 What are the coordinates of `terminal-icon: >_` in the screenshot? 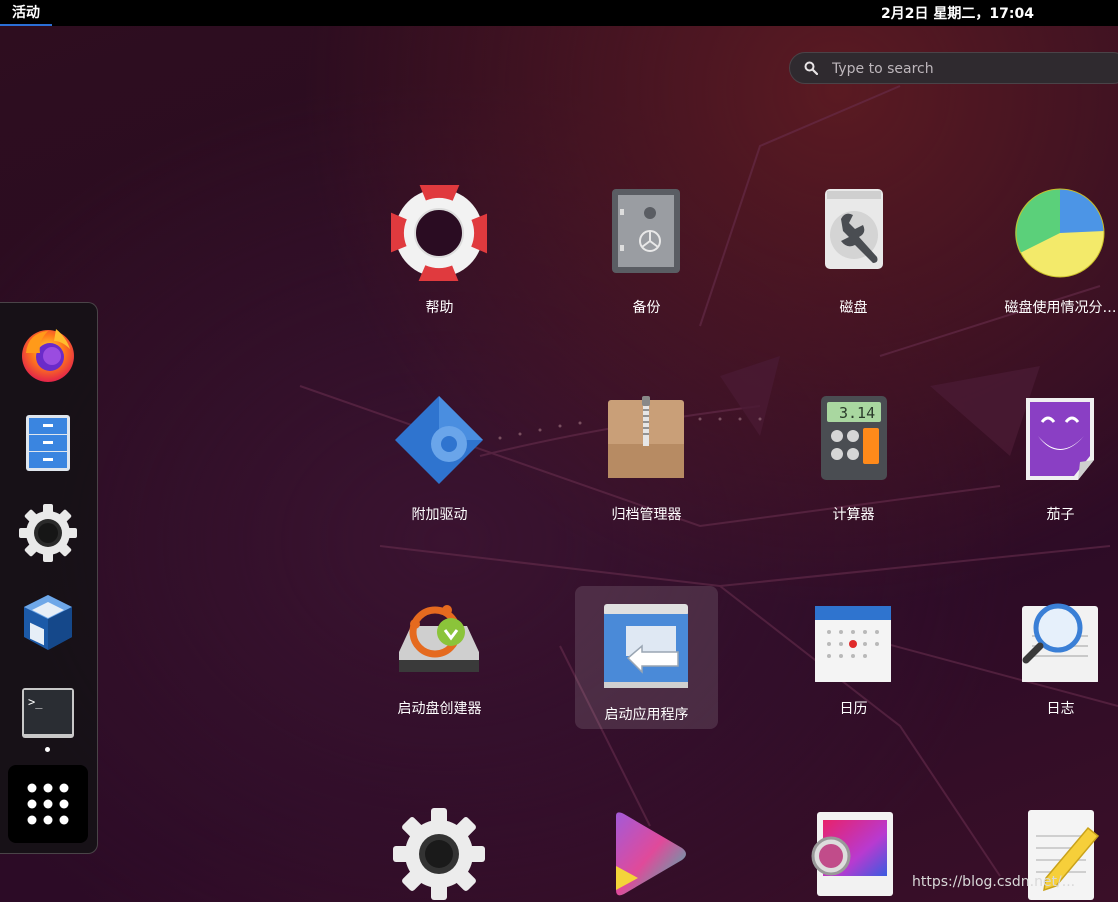 It's located at (48, 713).